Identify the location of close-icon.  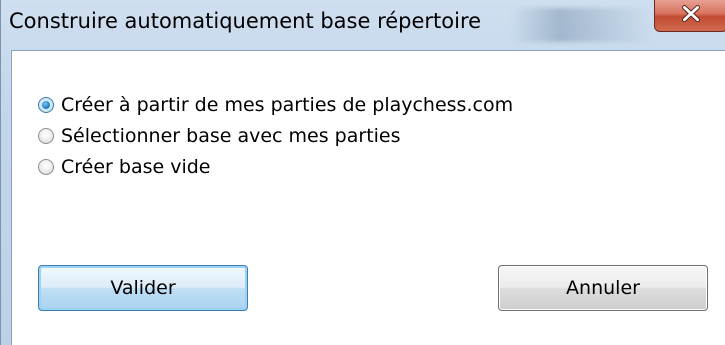
(691, 14).